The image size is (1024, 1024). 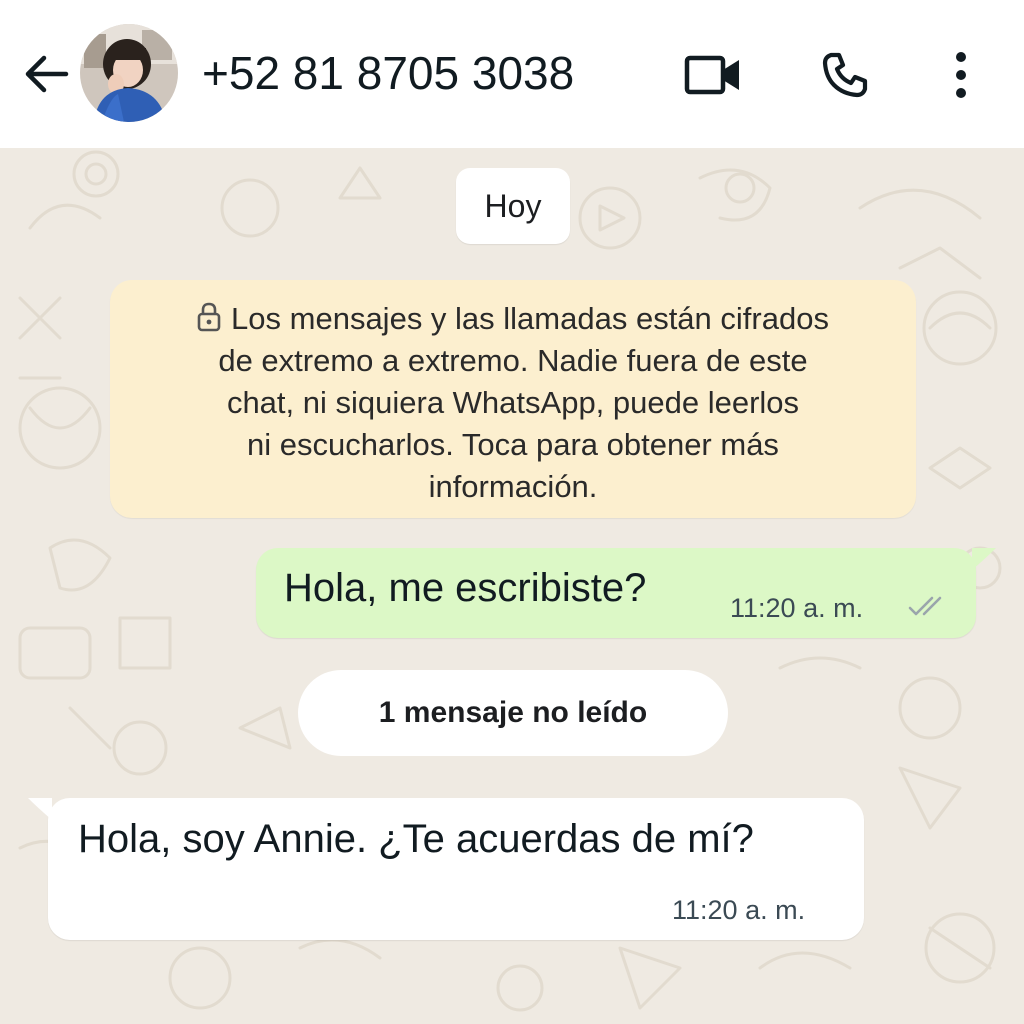 I want to click on chat-header: +52 81 8705 3038, so click(x=512, y=74).